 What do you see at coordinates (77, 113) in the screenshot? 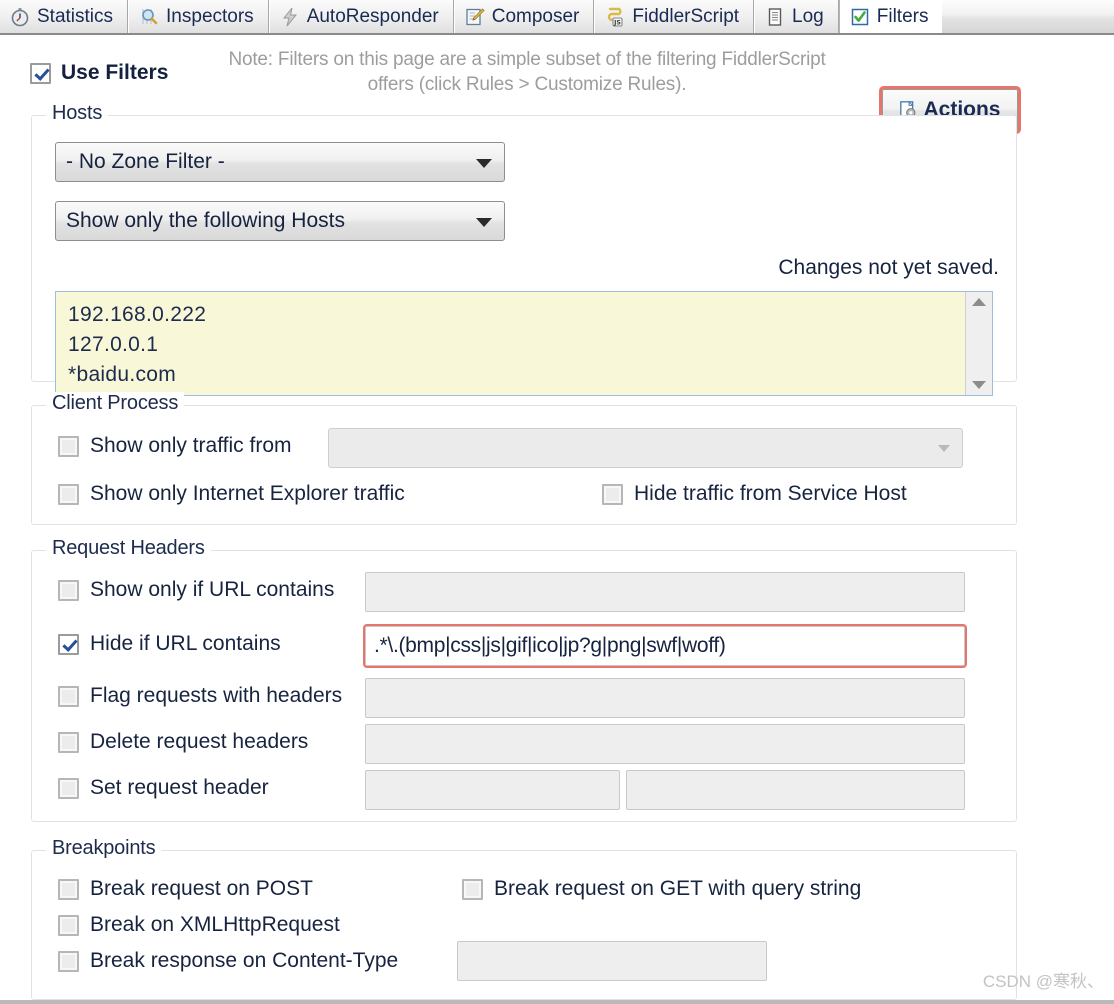
I see `hosts-legend: Hosts` at bounding box center [77, 113].